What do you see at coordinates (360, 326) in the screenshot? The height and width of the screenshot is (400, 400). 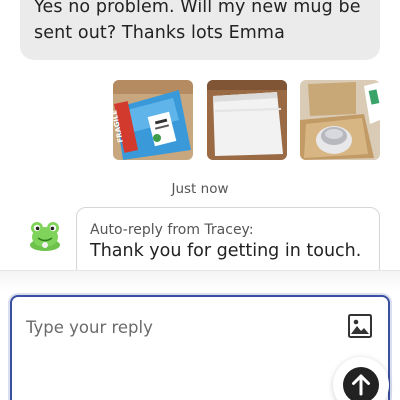 I see `image-icon` at bounding box center [360, 326].